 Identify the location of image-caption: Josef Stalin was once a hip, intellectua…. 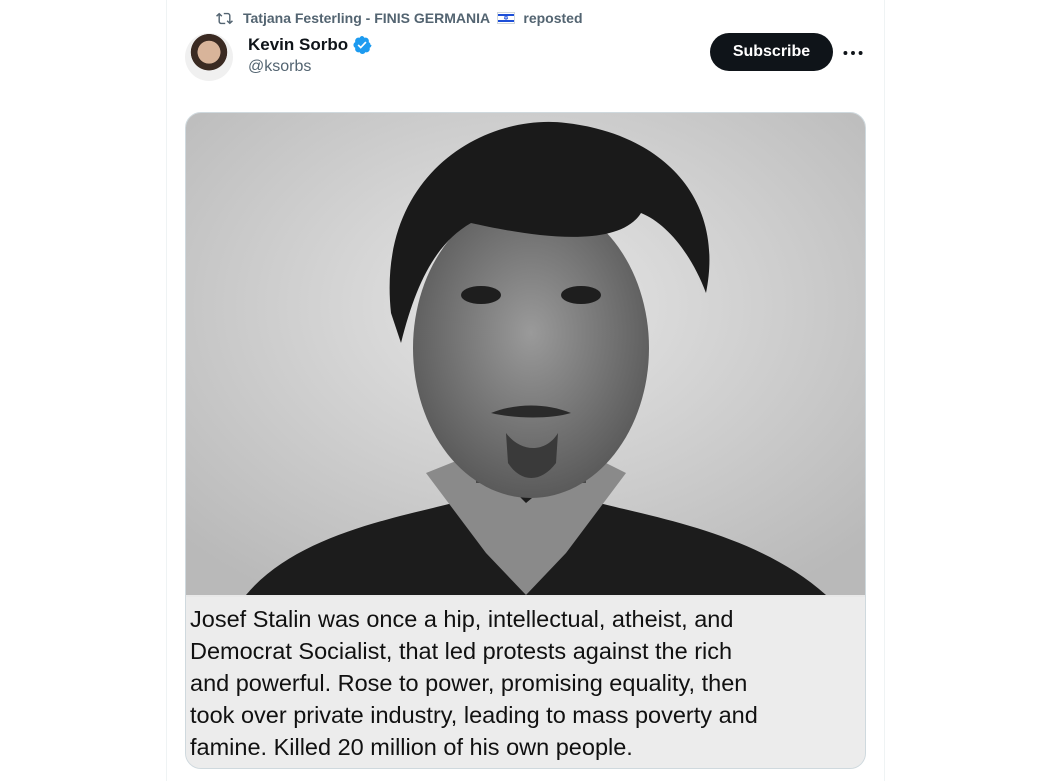
(525, 682).